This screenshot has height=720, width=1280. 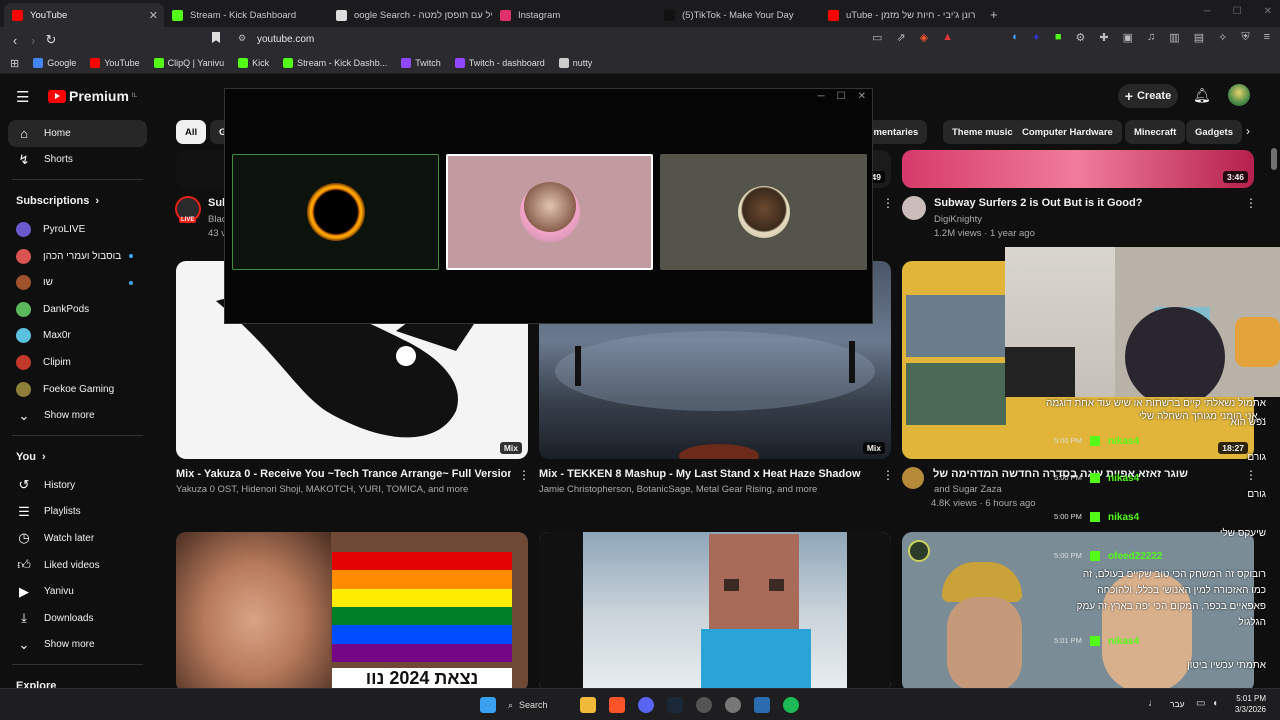 I want to click on sidebar-item: ↯ Shorts, so click(x=77, y=160).